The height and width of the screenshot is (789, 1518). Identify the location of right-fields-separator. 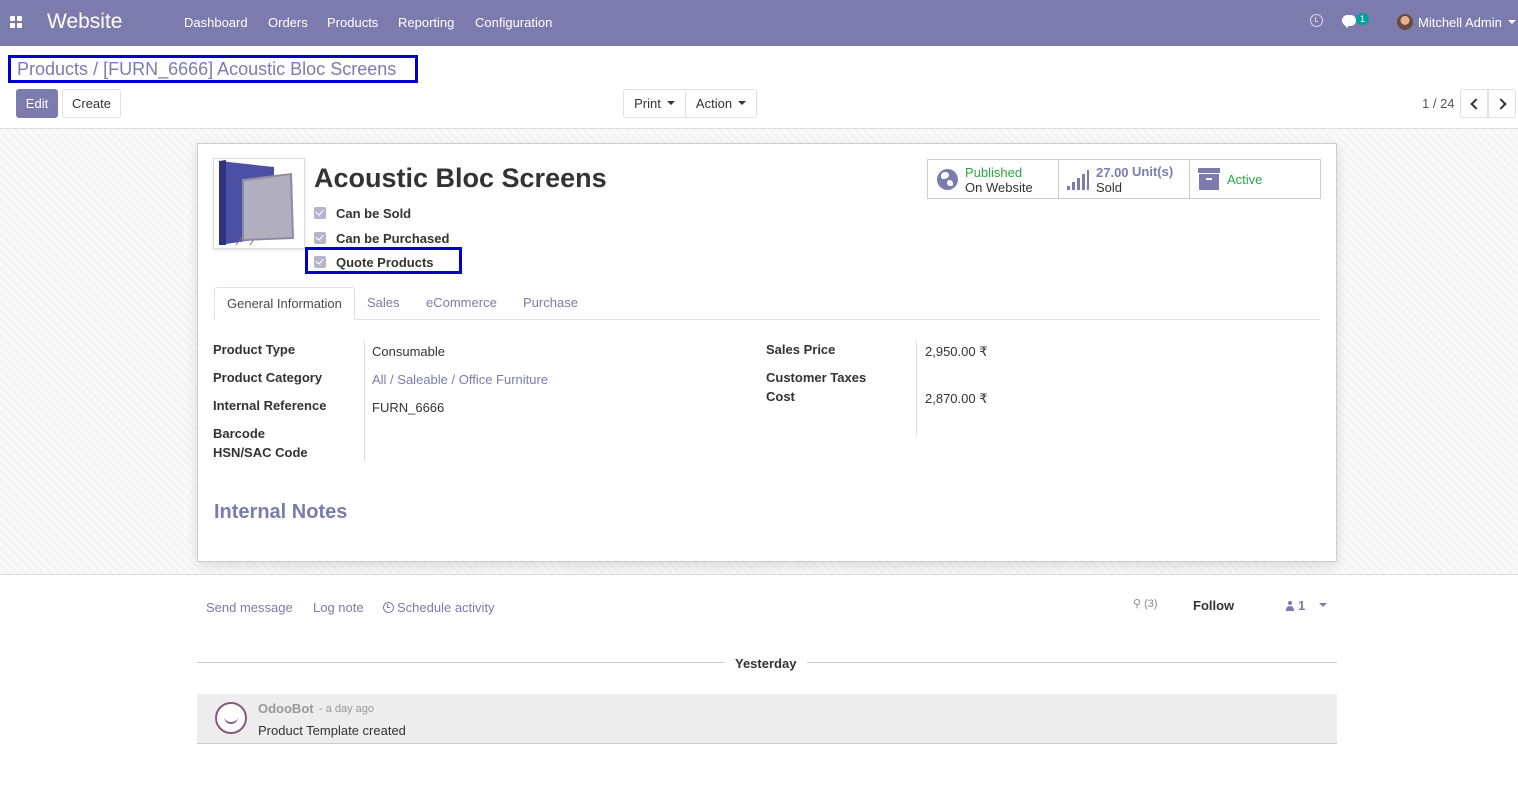
(916, 388).